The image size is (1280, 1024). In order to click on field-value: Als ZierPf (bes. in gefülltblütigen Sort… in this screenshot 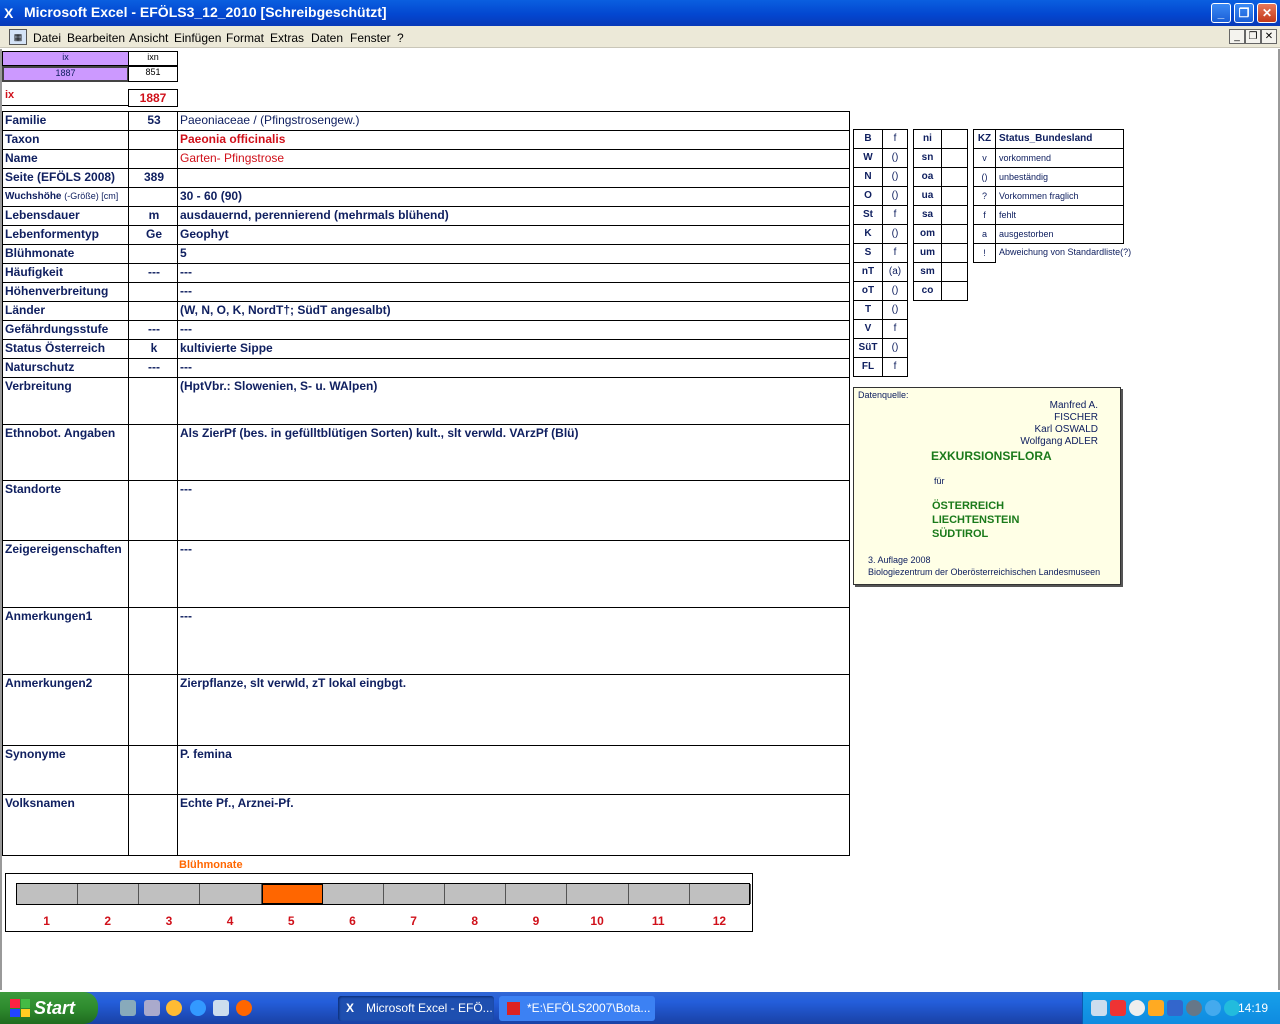, I will do `click(513, 452)`.